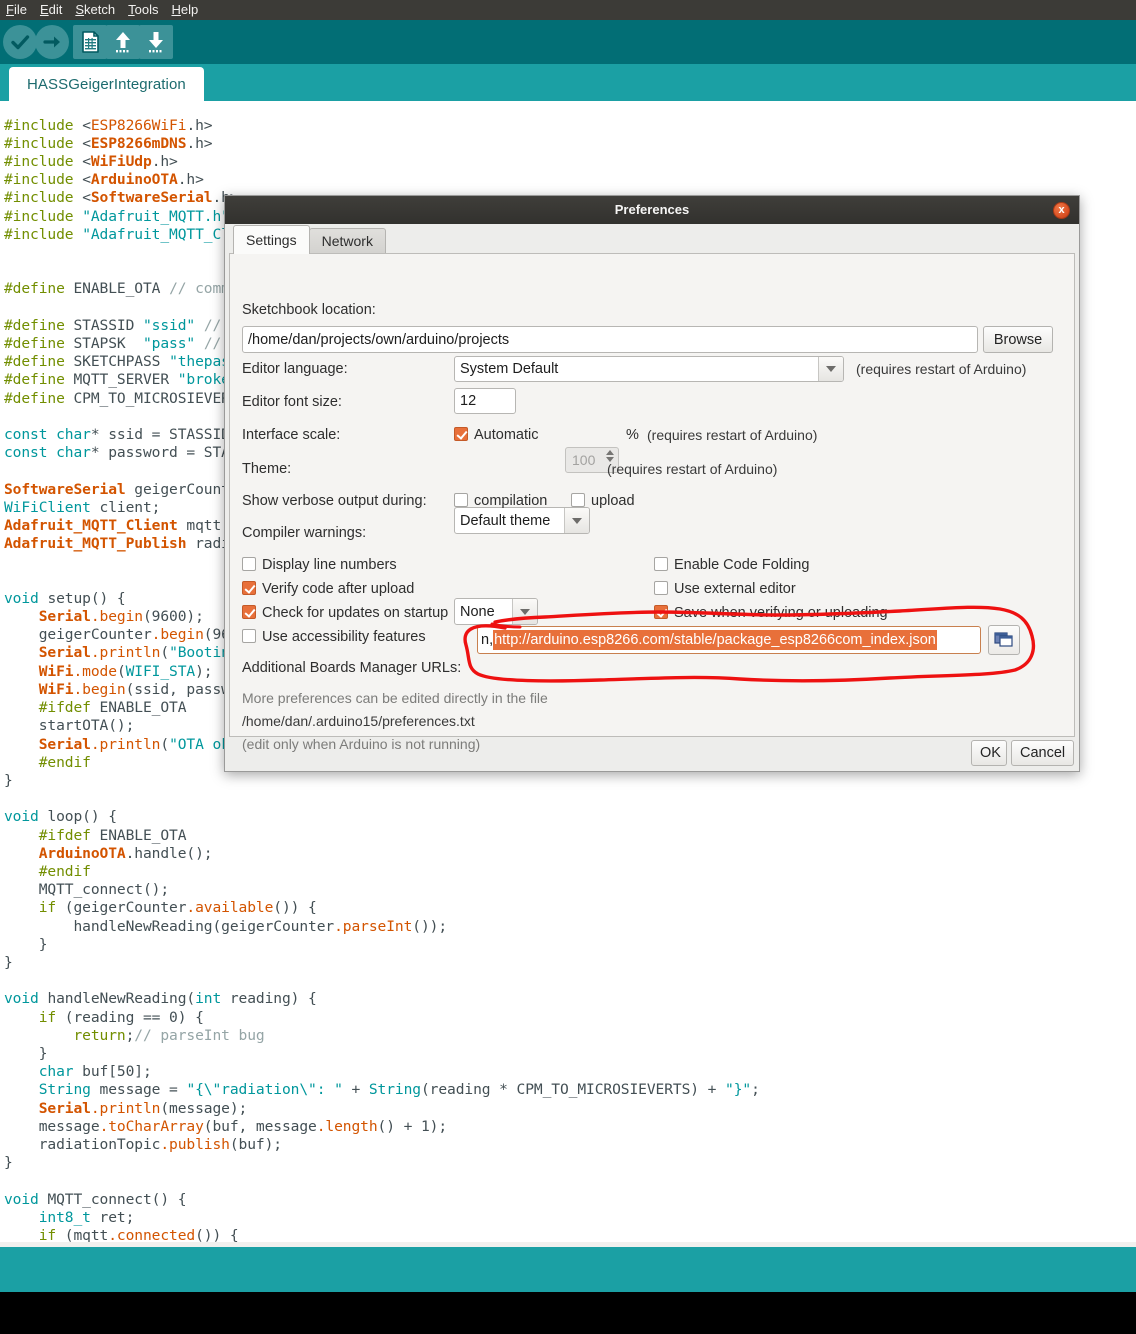 This screenshot has height=1334, width=1136. I want to click on check-for-updates-checkbox: Check for updates on startup, so click(345, 613).